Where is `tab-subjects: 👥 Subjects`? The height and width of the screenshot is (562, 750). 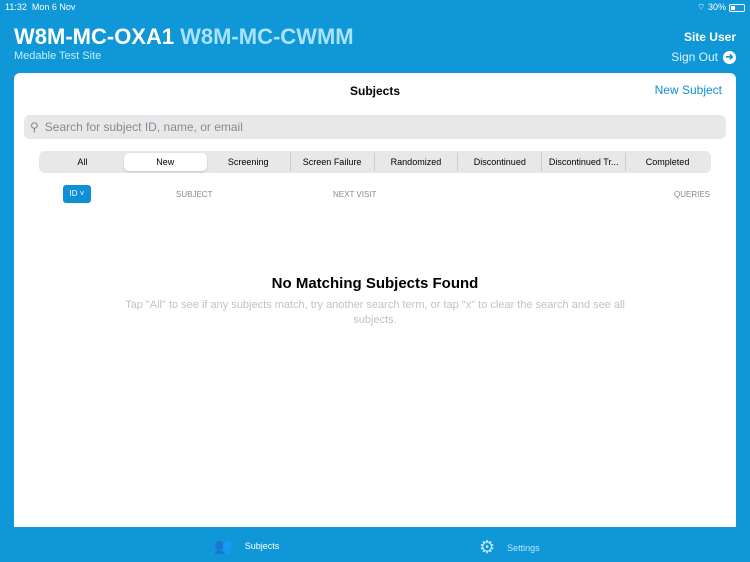 tab-subjects: 👥 Subjects is located at coordinates (246, 546).